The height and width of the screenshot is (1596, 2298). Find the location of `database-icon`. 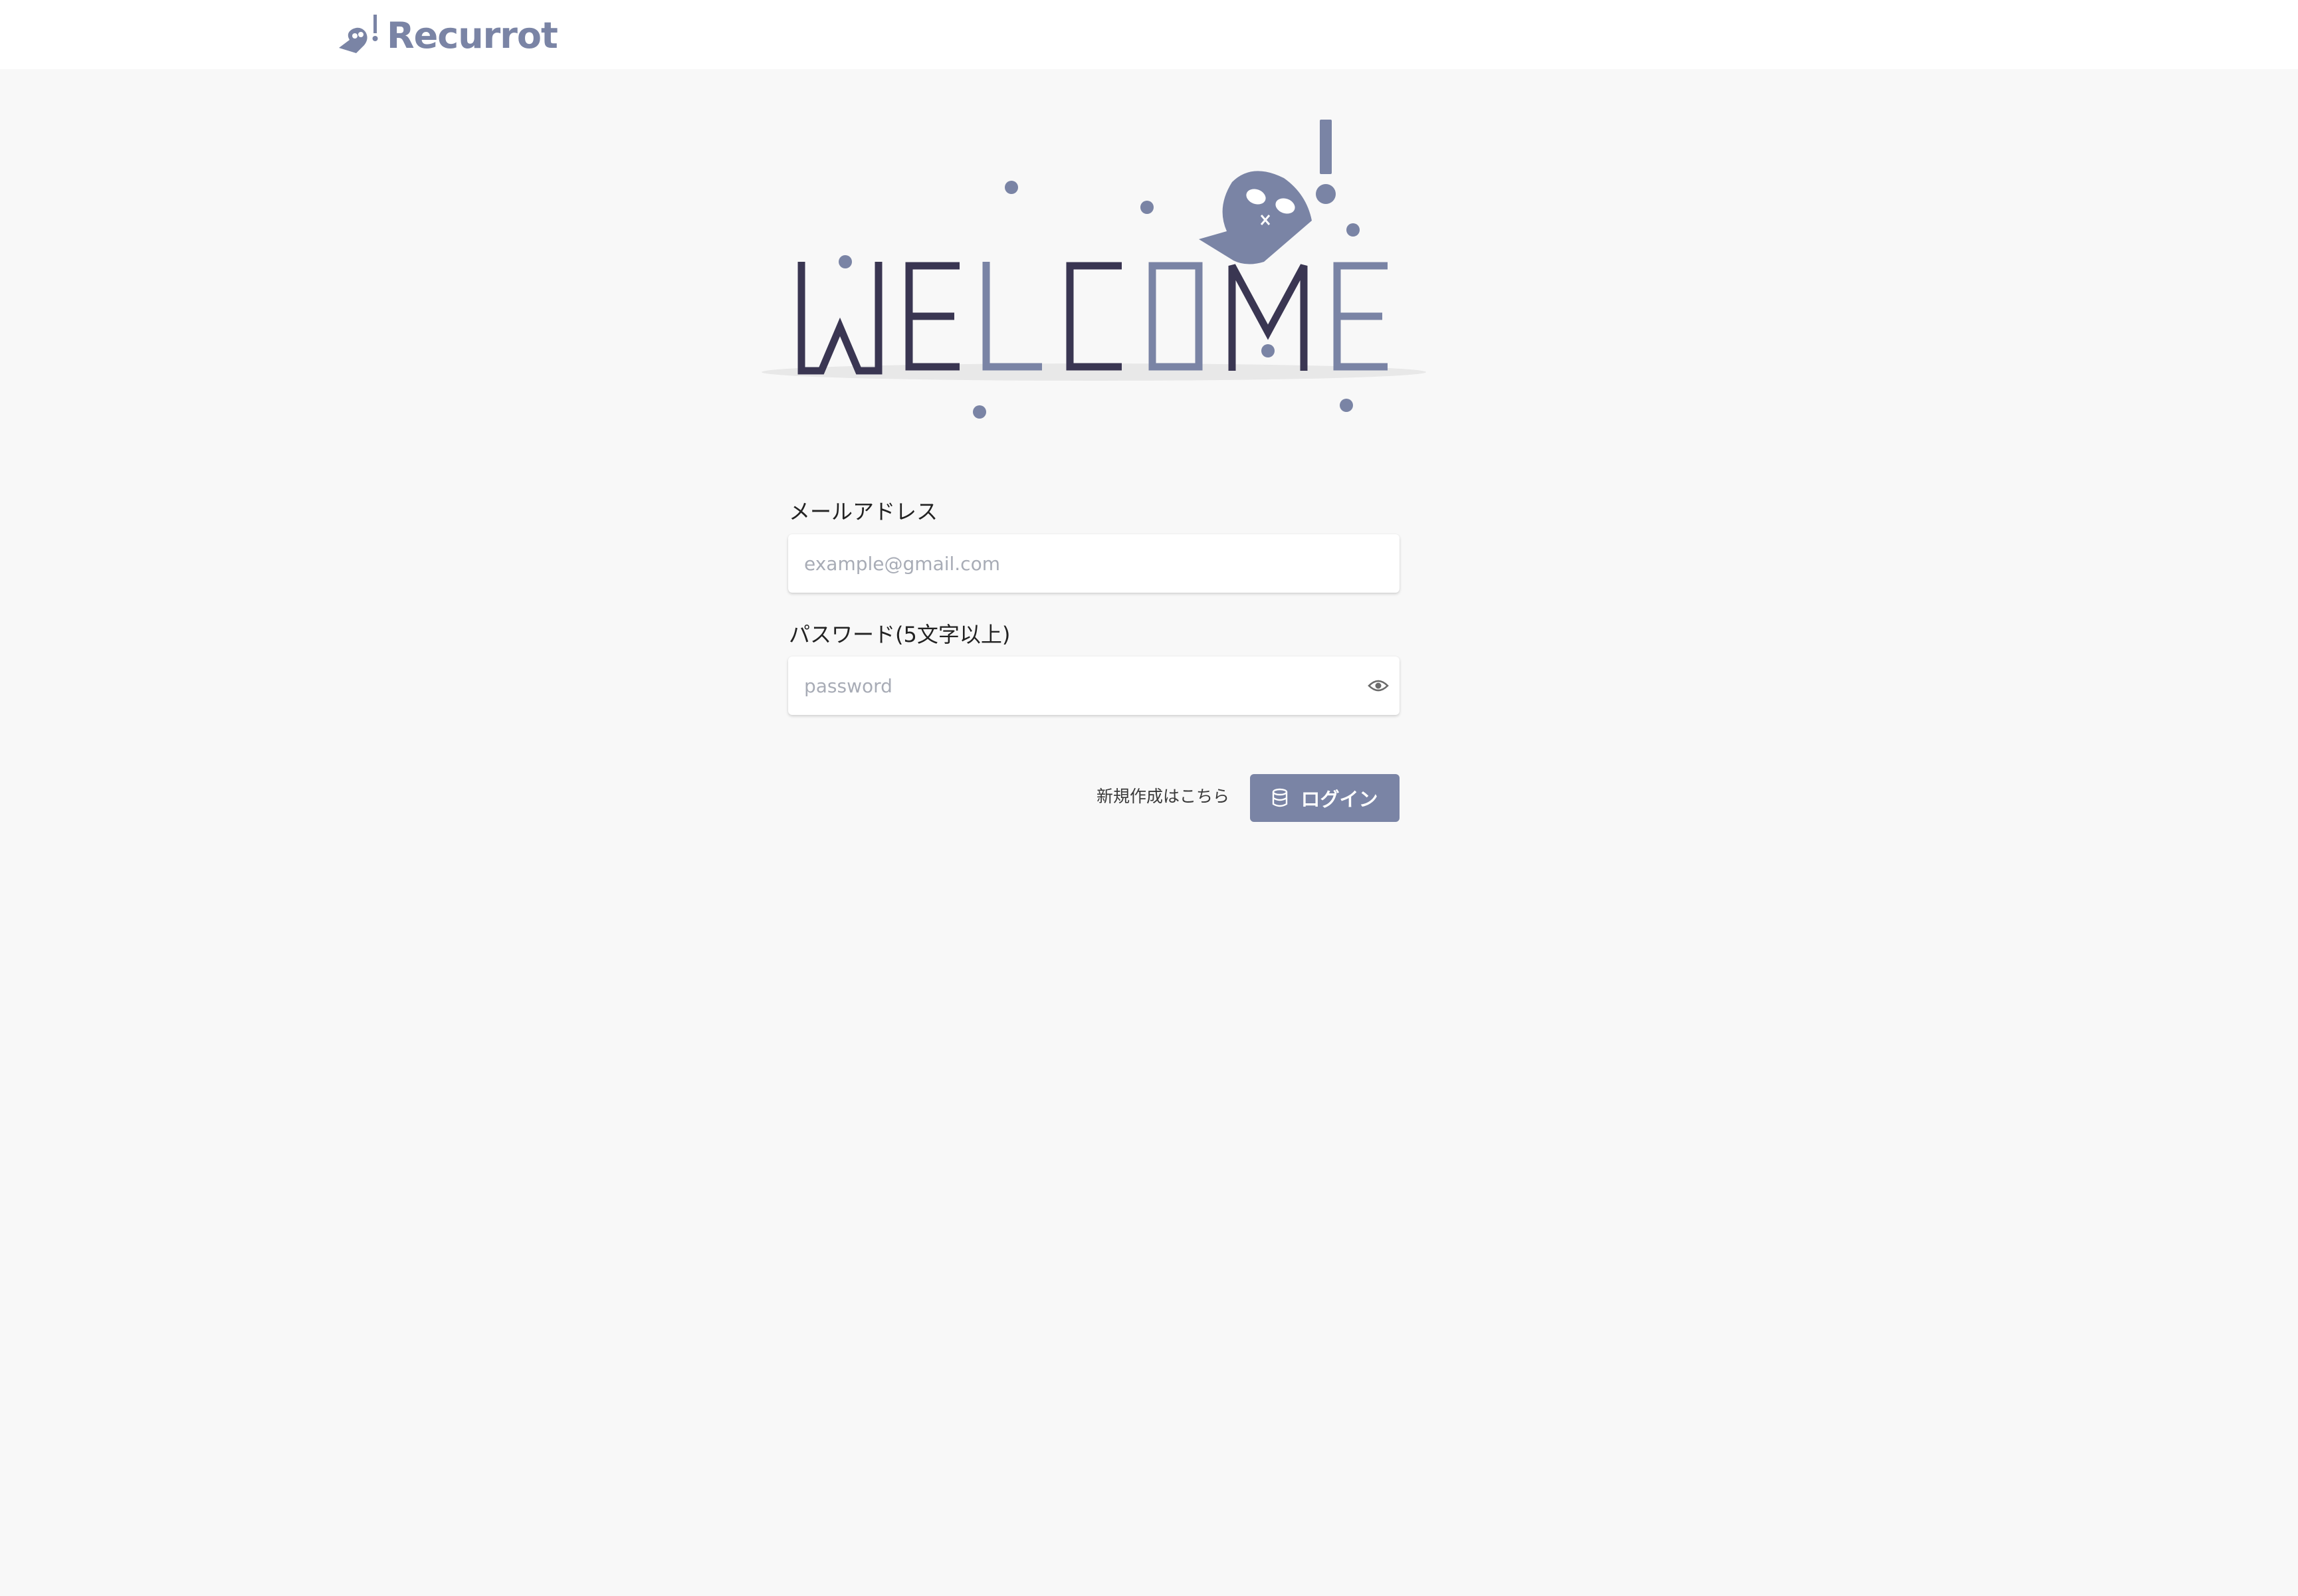

database-icon is located at coordinates (1280, 797).